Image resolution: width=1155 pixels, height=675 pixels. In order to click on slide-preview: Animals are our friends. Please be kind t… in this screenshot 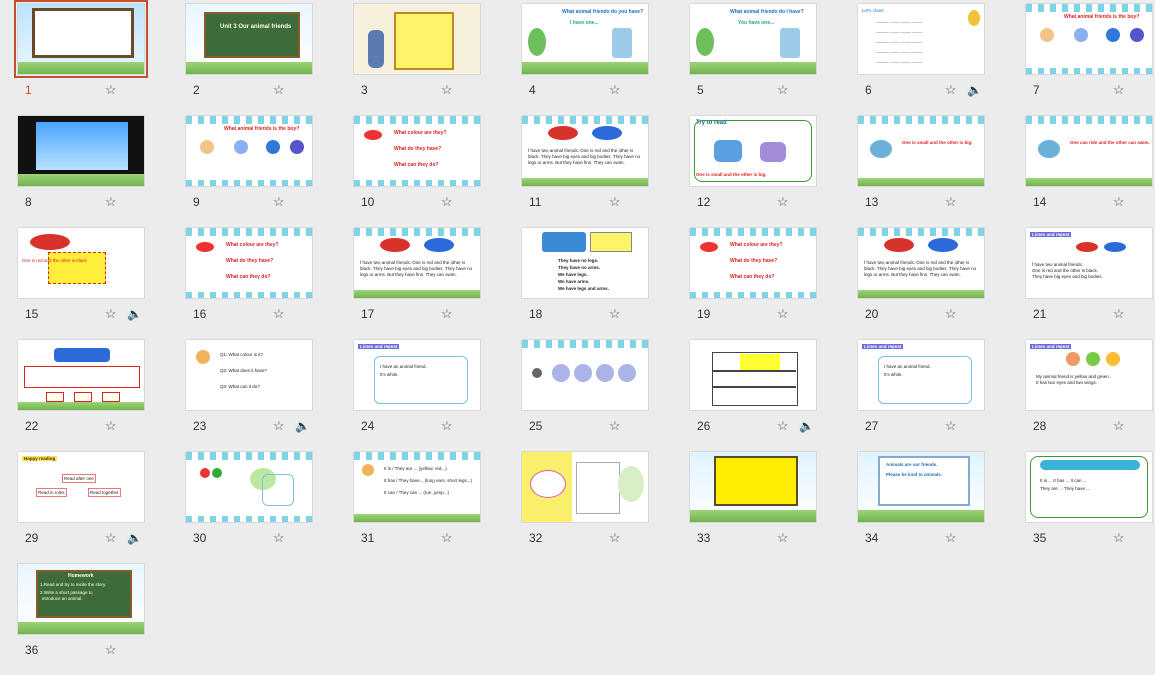, I will do `click(921, 487)`.